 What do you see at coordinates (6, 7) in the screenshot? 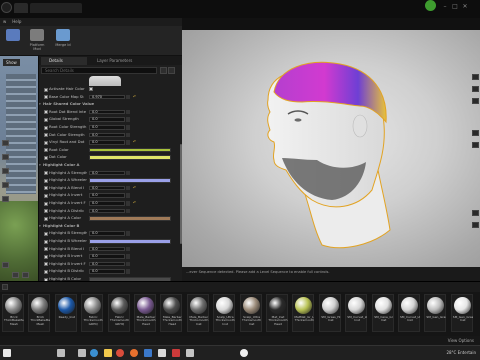
I see `unreal-logo-icon` at bounding box center [6, 7].